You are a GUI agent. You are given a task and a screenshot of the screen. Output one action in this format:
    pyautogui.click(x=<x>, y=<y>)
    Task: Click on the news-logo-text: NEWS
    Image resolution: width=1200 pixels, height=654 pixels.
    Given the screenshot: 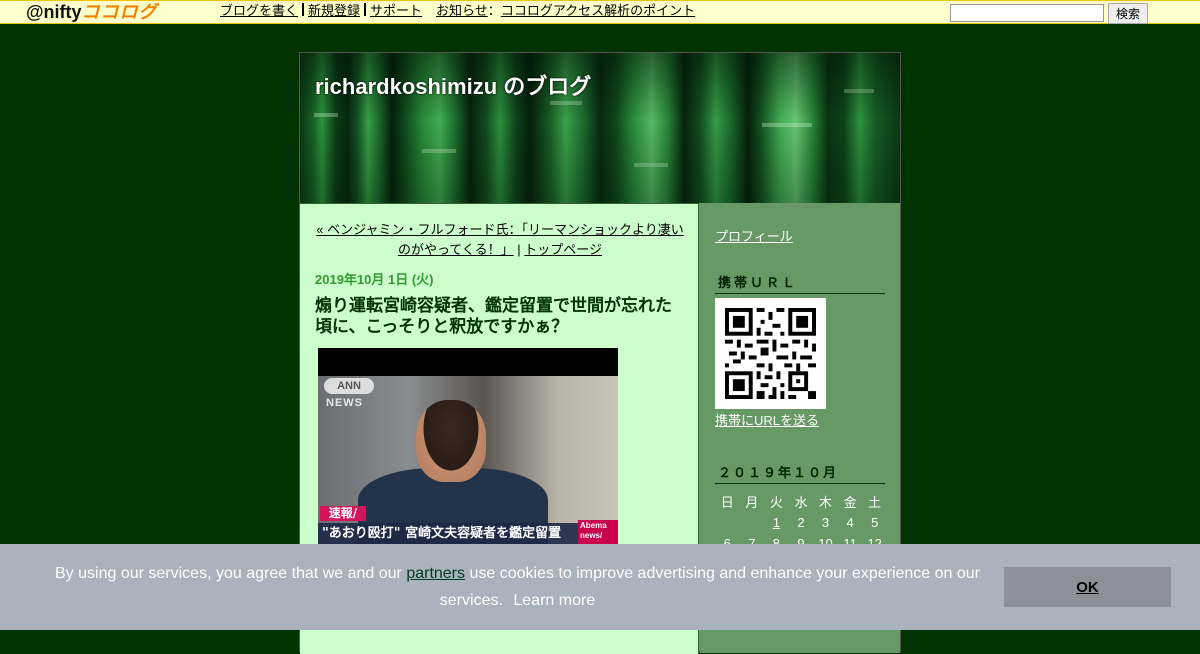 What is the action you would take?
    pyautogui.click(x=344, y=403)
    